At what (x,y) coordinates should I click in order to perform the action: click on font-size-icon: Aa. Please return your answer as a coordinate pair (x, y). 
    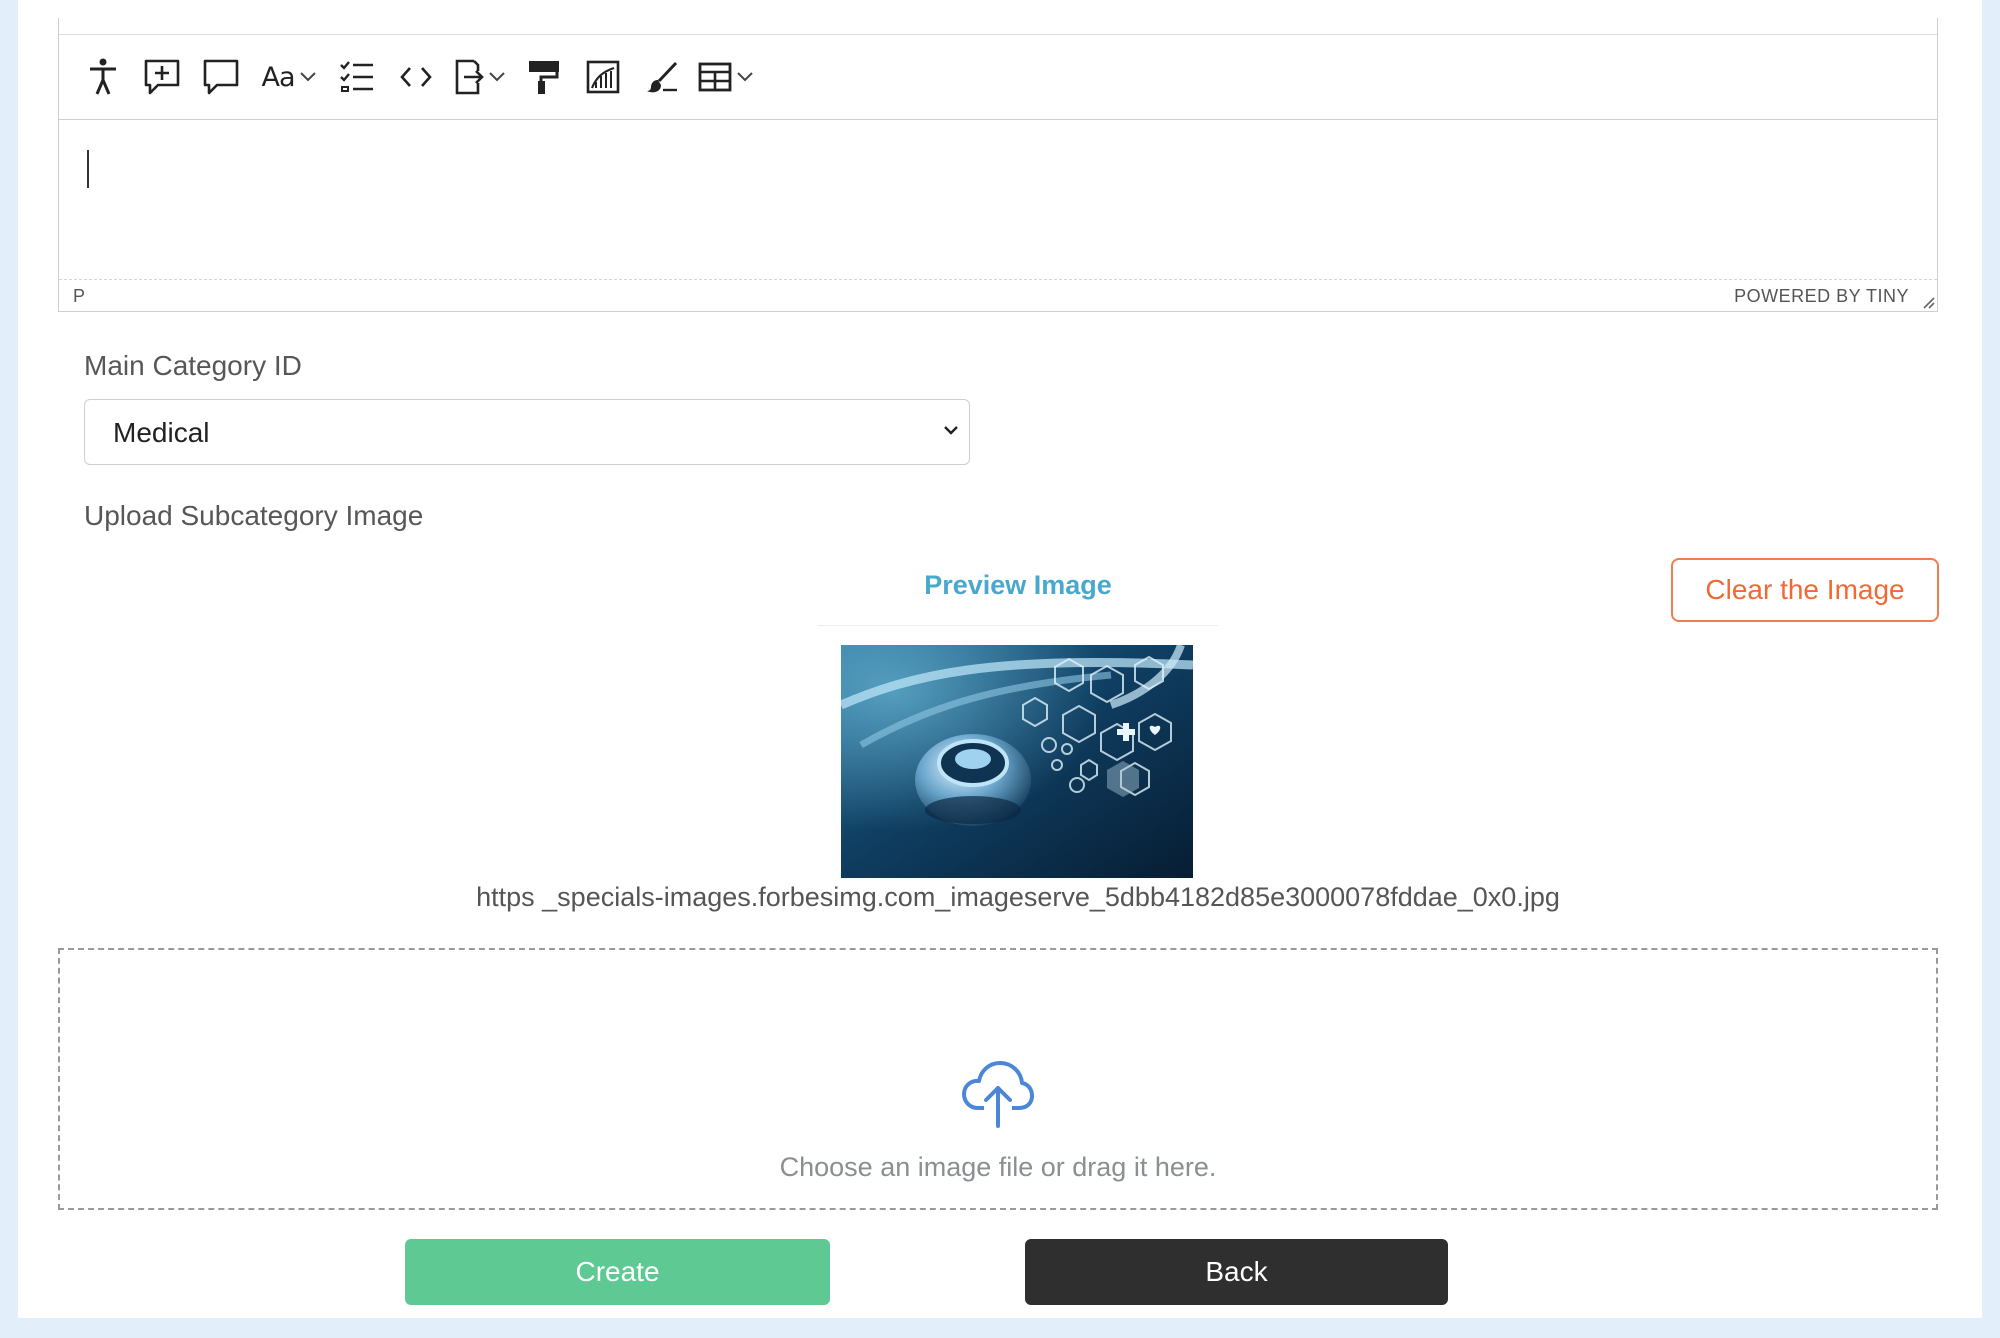
    Looking at the image, I should click on (278, 77).